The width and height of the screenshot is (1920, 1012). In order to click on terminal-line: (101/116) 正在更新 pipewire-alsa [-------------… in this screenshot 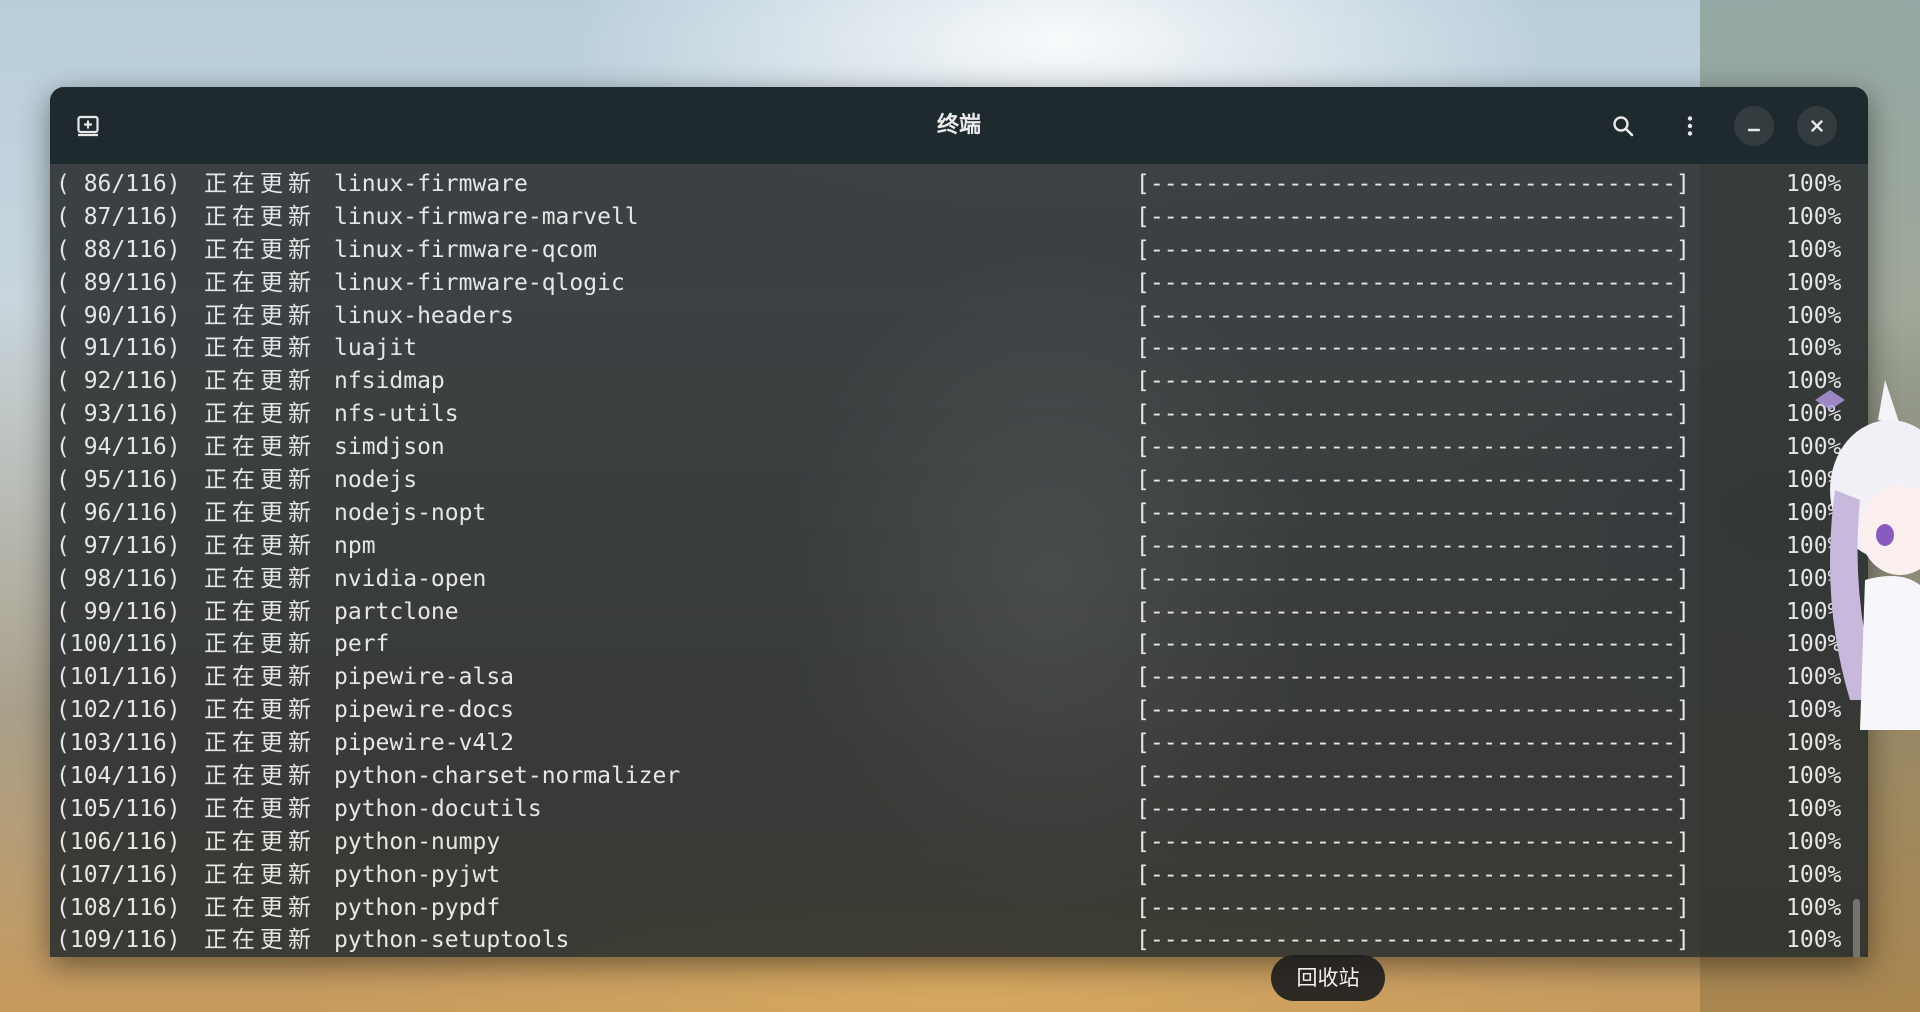, I will do `click(948, 677)`.